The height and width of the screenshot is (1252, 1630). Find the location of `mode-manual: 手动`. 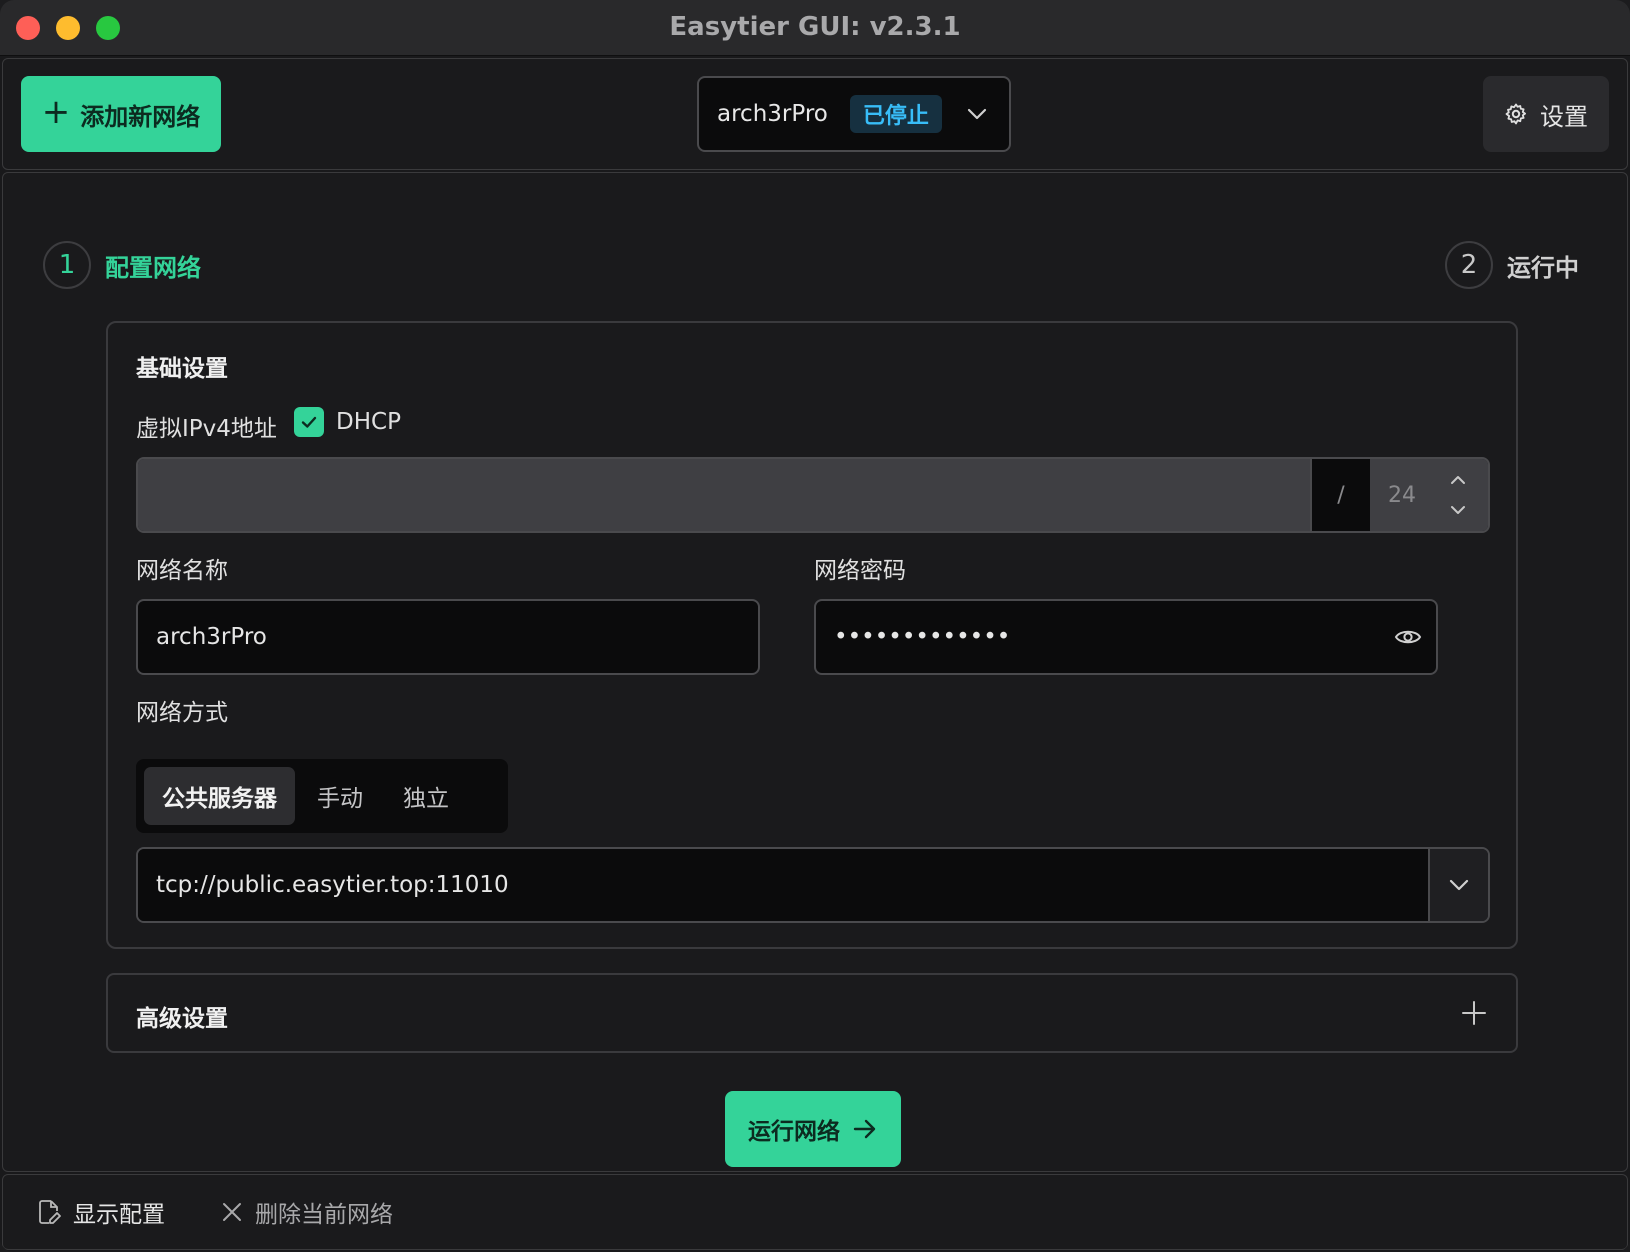

mode-manual: 手动 is located at coordinates (340, 796).